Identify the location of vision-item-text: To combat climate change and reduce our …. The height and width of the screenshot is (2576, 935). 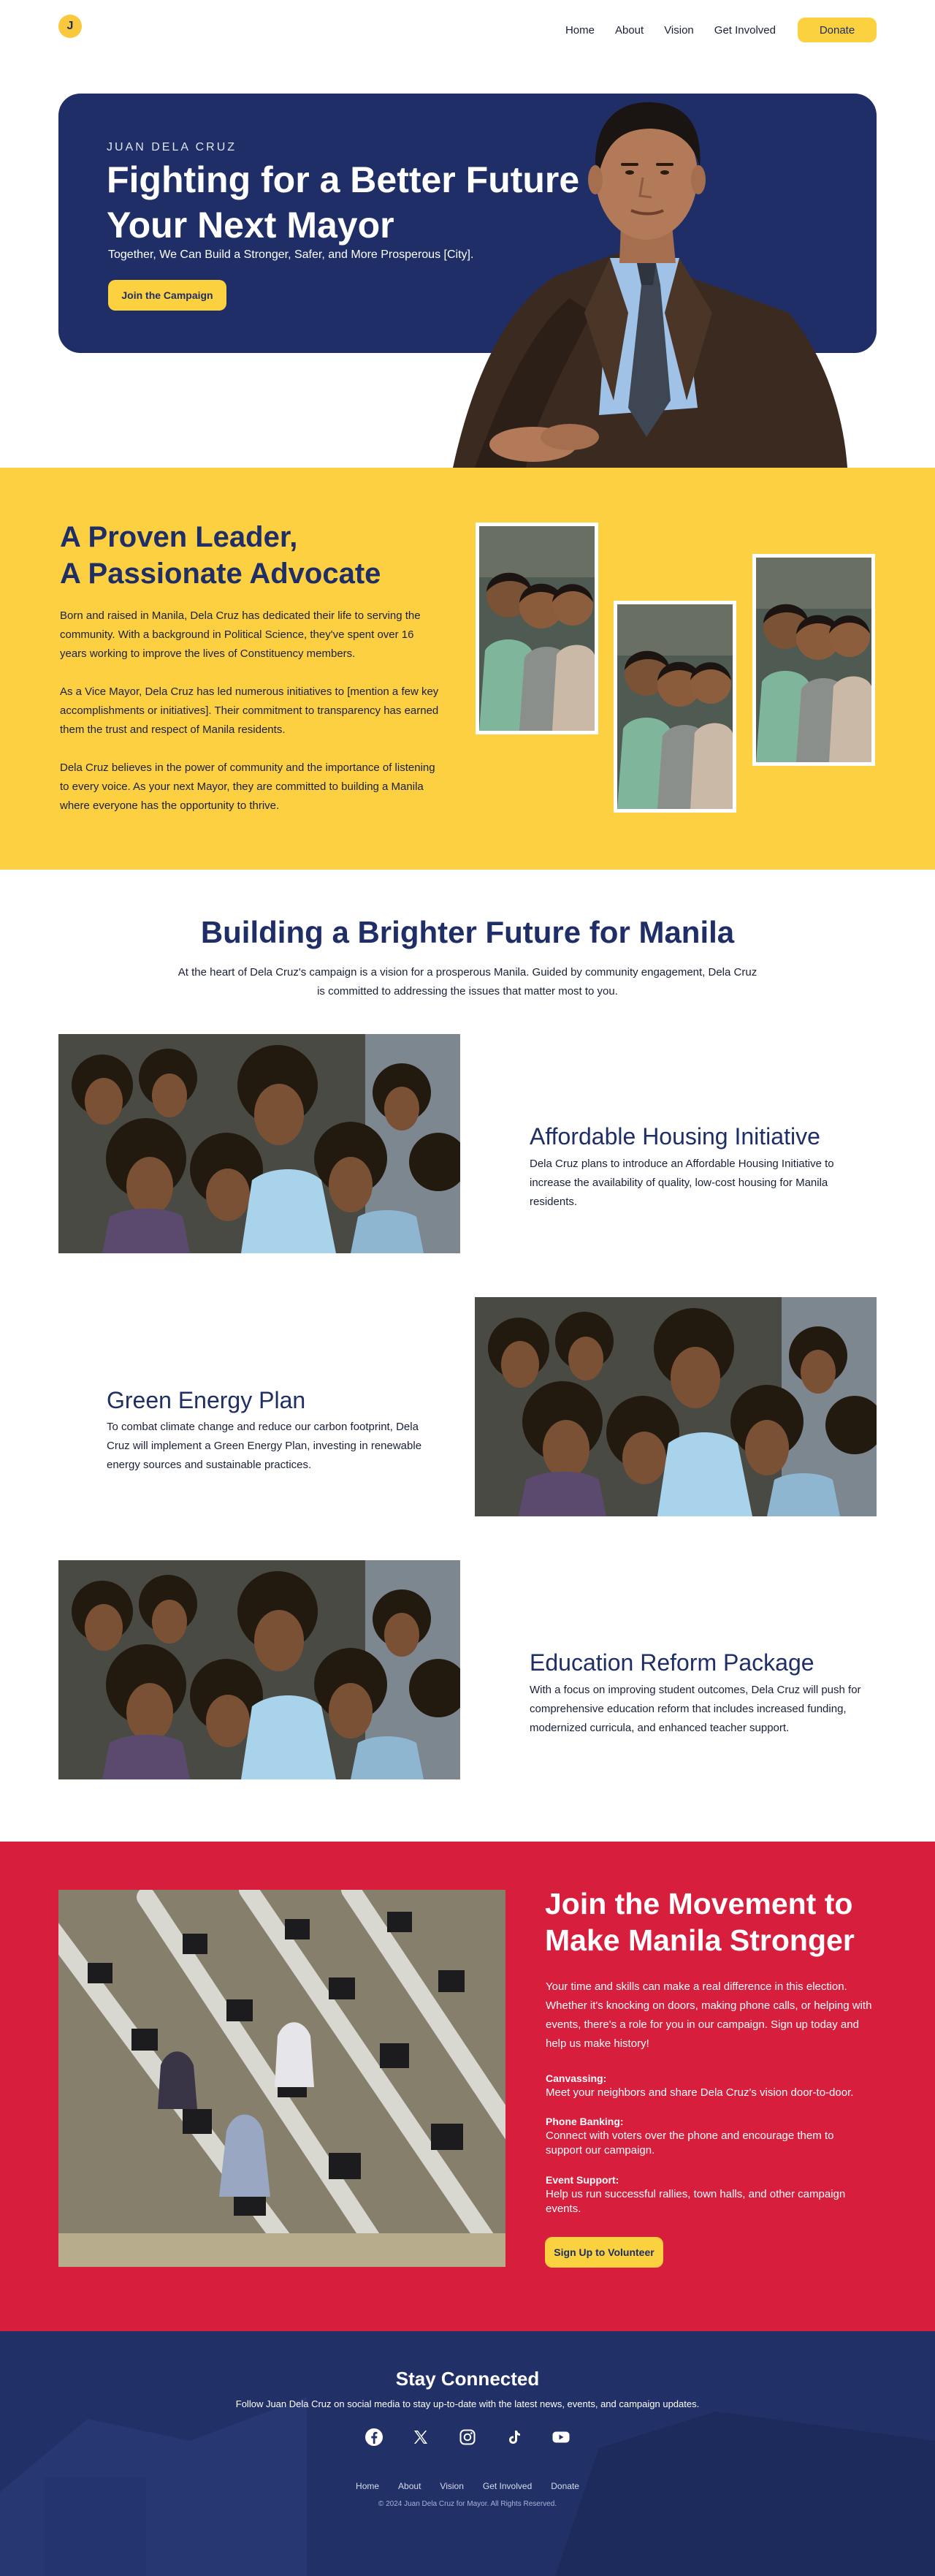
(264, 1446).